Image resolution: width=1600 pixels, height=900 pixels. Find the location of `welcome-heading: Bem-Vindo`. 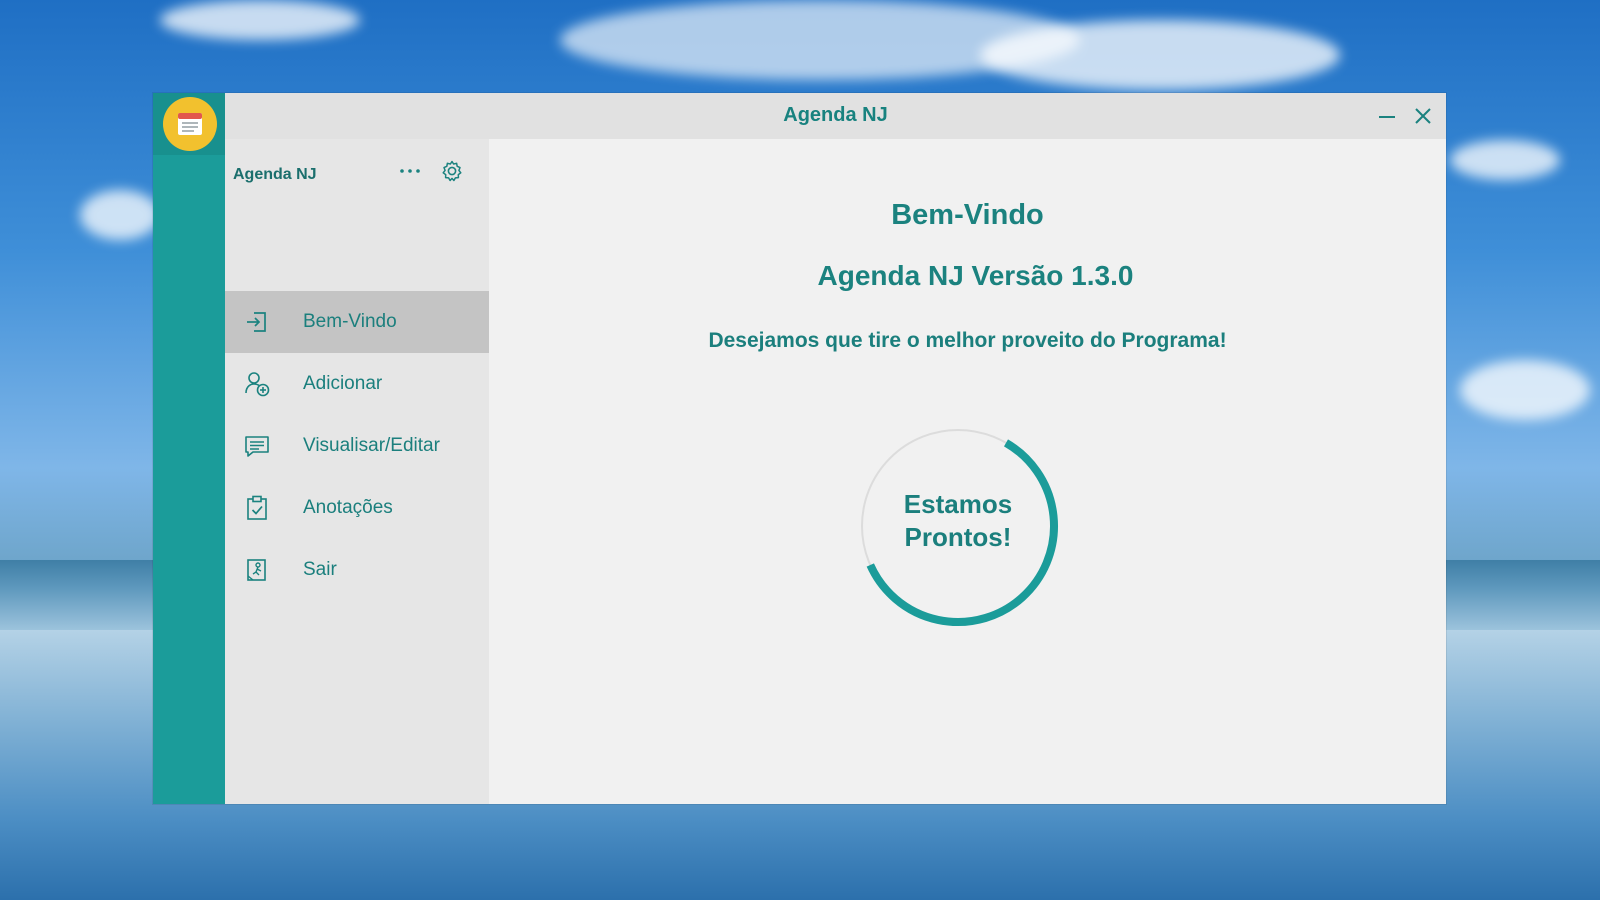

welcome-heading: Bem-Vindo is located at coordinates (967, 215).